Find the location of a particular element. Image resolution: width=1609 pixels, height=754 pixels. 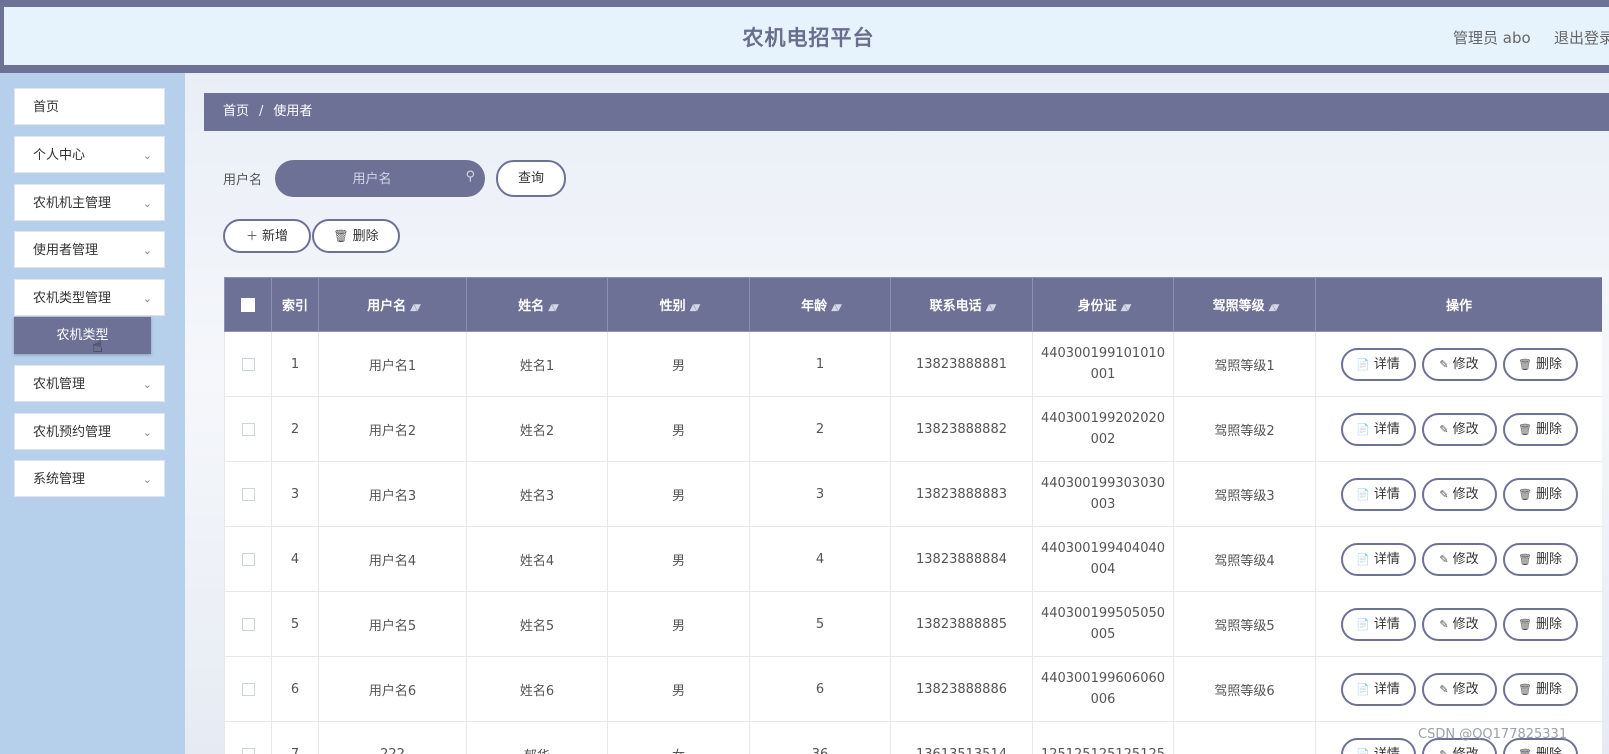

table-cell: 440300199606060006 is located at coordinates (1103, 689).